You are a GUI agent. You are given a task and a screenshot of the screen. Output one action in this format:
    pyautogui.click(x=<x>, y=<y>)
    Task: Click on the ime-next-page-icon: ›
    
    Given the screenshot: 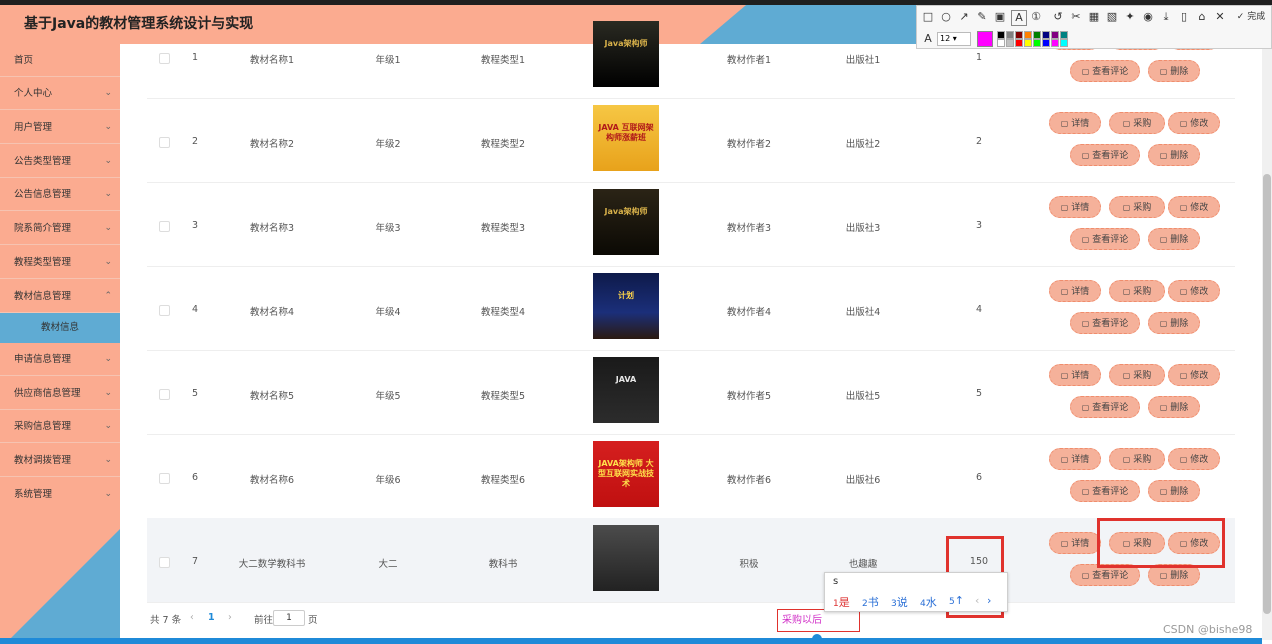 What is the action you would take?
    pyautogui.click(x=989, y=600)
    